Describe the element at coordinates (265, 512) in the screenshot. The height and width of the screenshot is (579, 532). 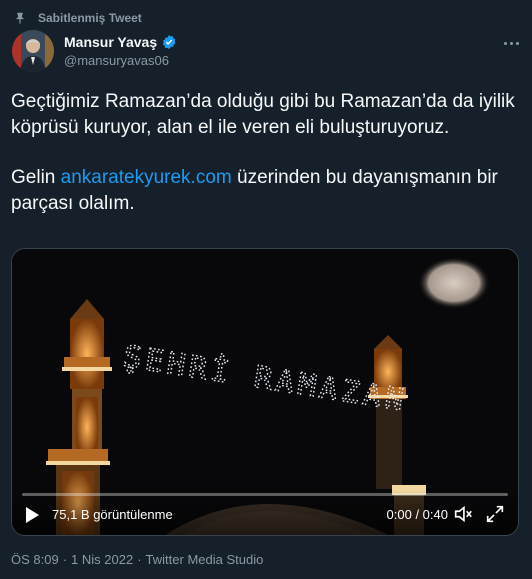
I see `video-controls: 75,1 B görüntülenme 0:00 / 0:40` at that location.